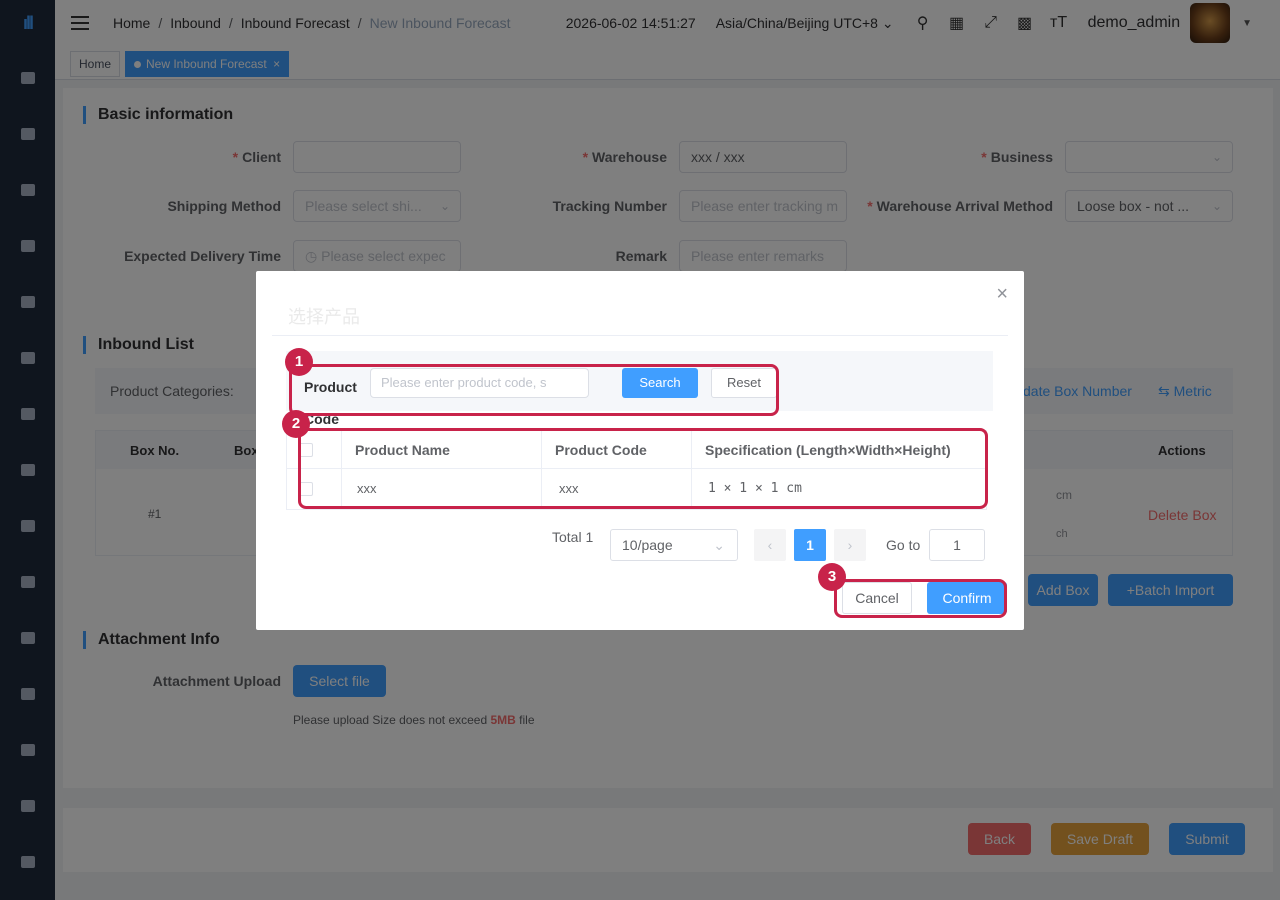  What do you see at coordinates (770, 545) in the screenshot?
I see `prev-page-button: ‹` at bounding box center [770, 545].